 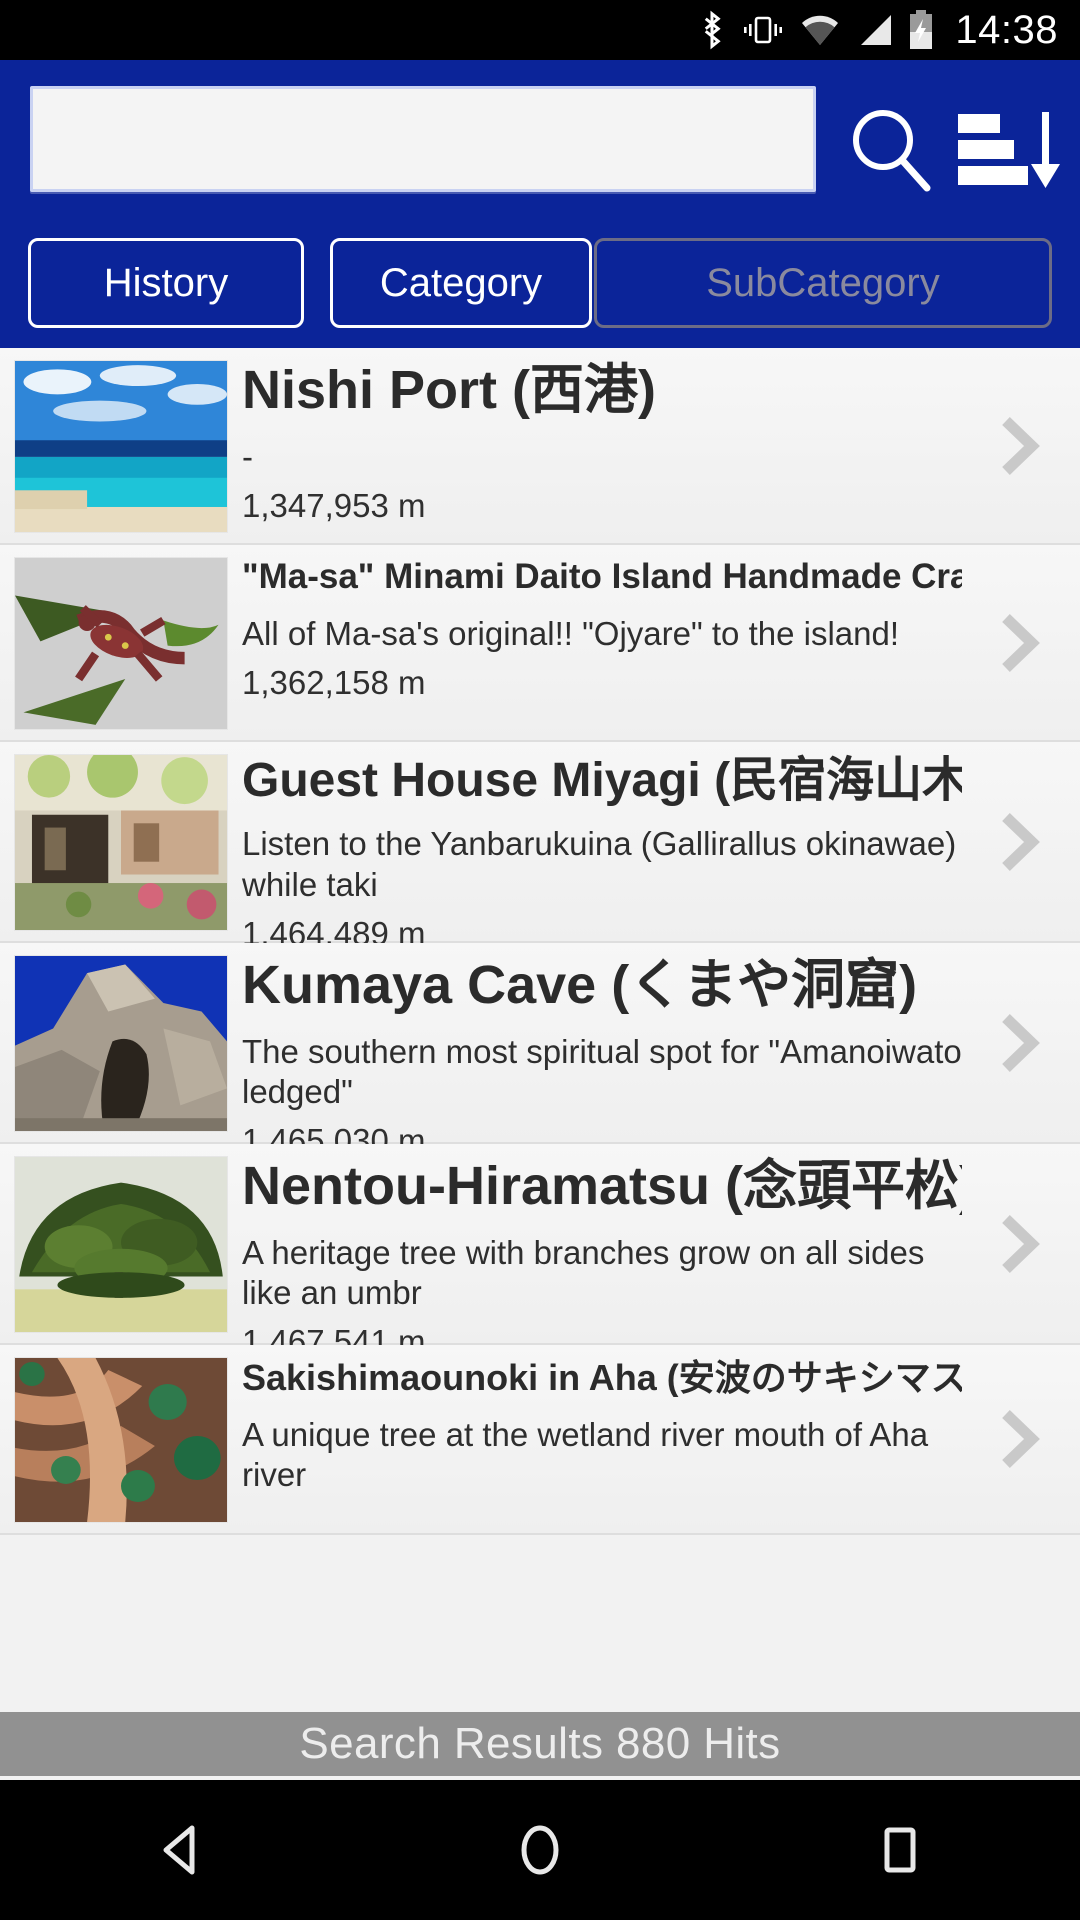 What do you see at coordinates (602, 1185) in the screenshot?
I see `list-item-title: Nentou-Hiramatsu (念頭平松)` at bounding box center [602, 1185].